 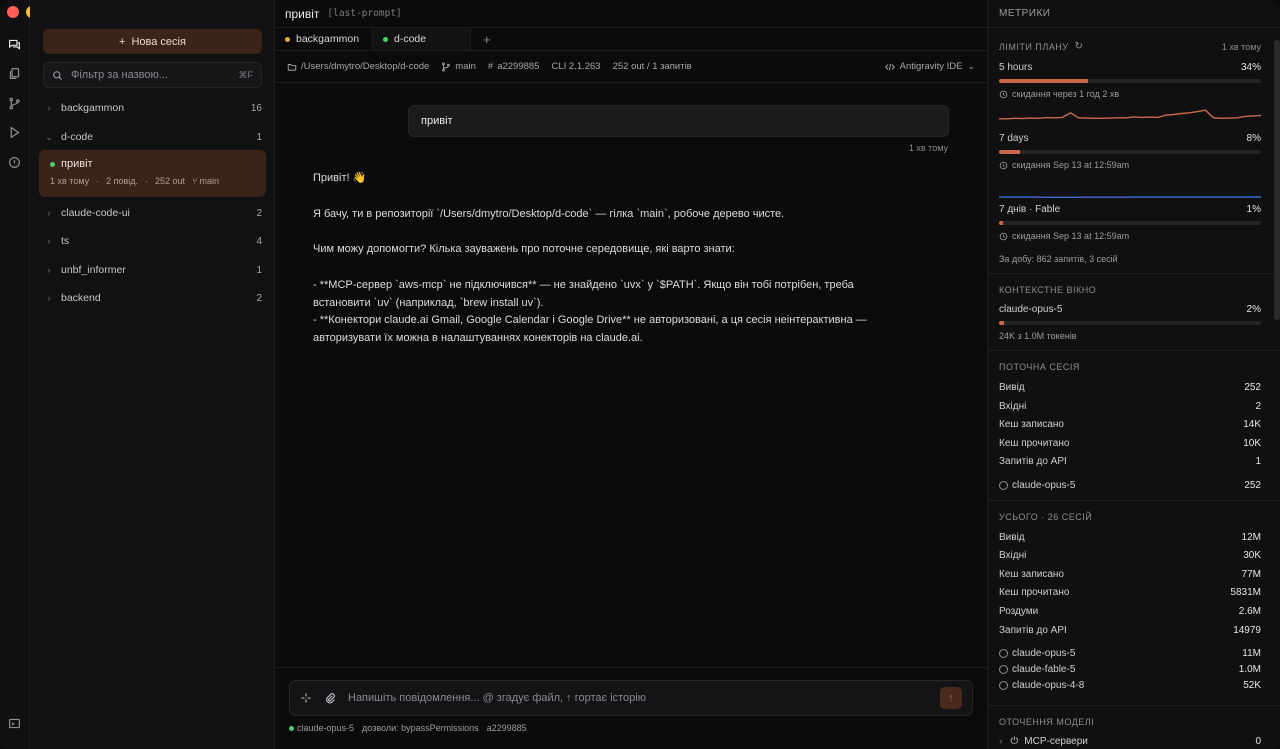 I want to click on tab-backgammon: backgammon, so click(x=324, y=39).